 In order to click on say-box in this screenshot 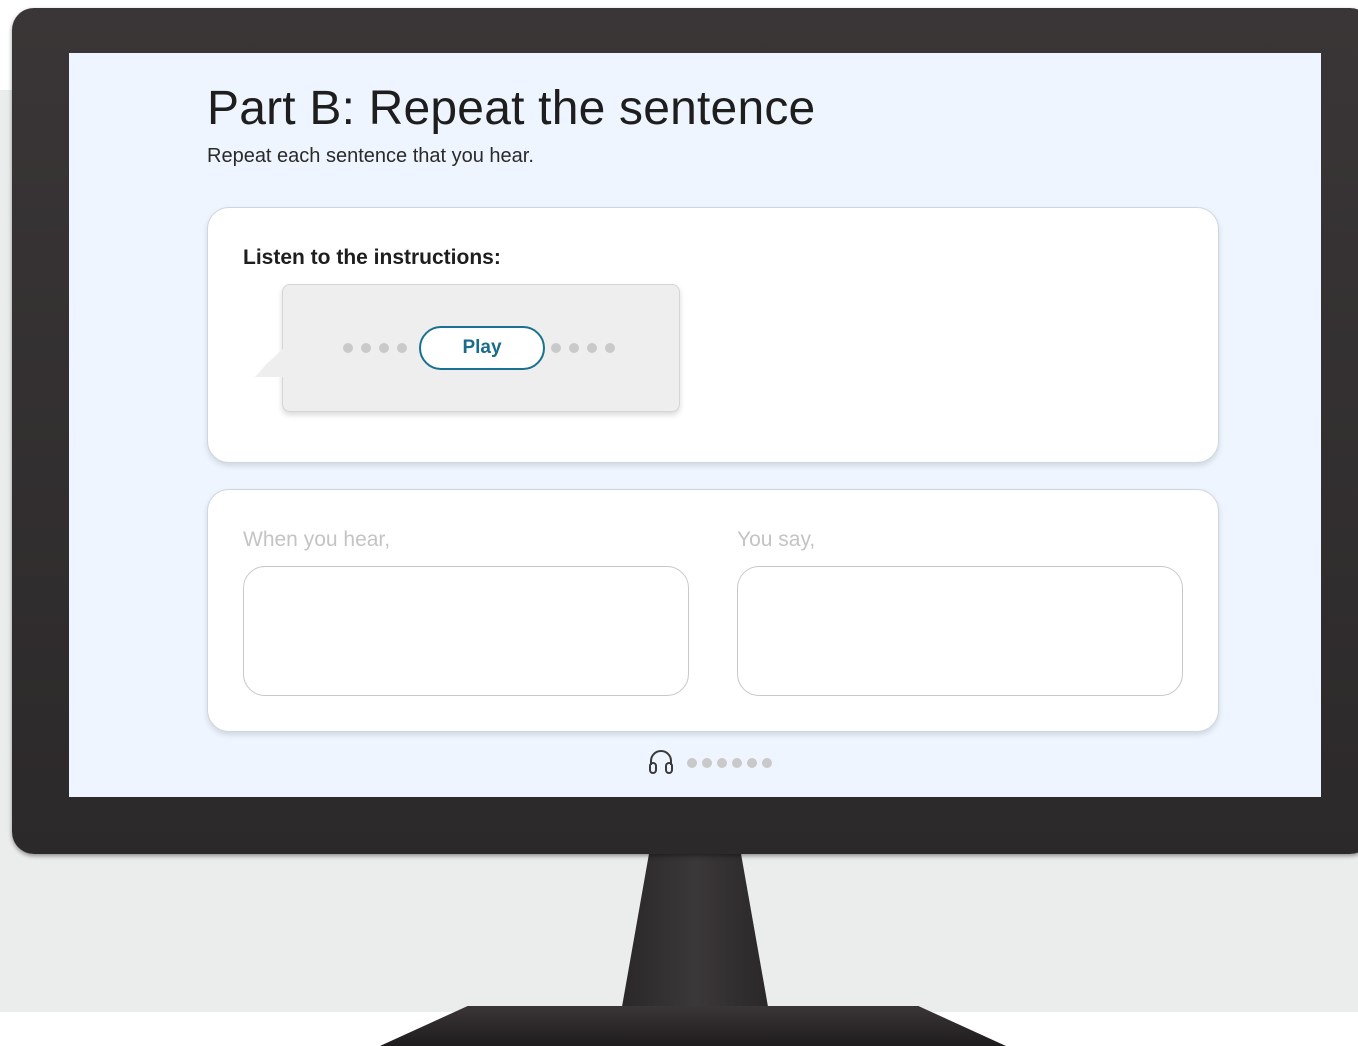, I will do `click(960, 631)`.